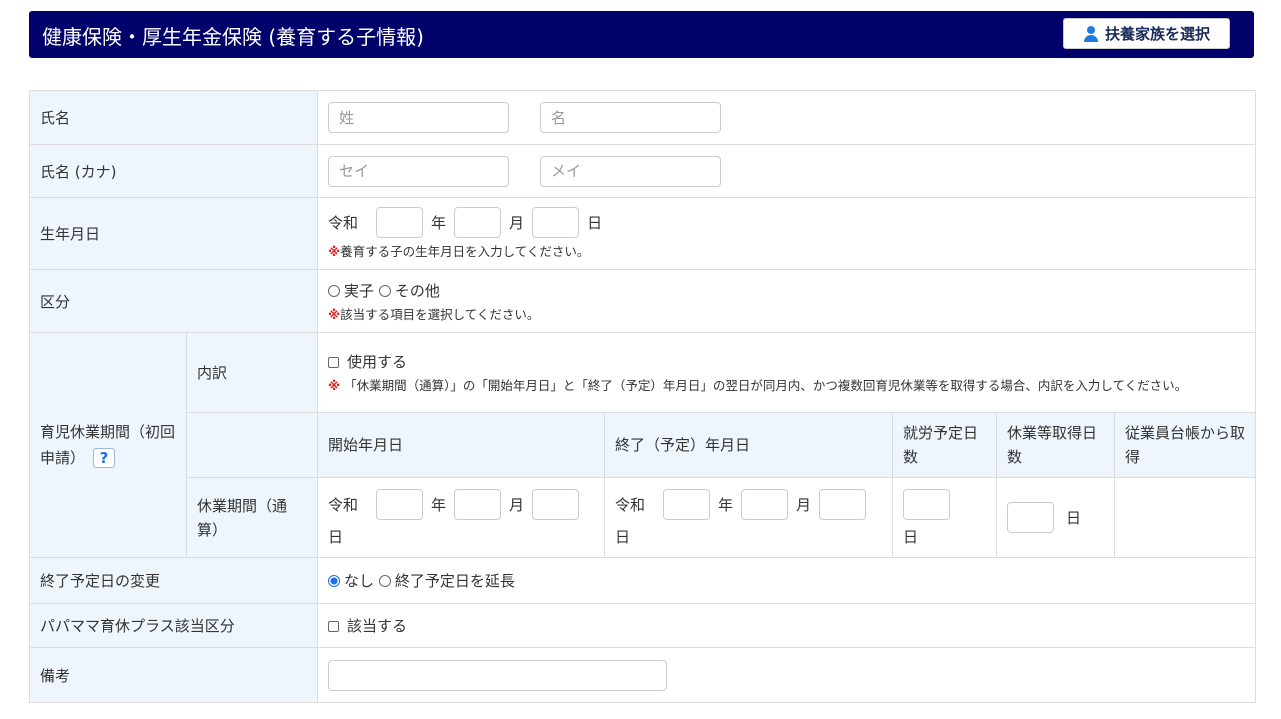  Describe the element at coordinates (631, 171) in the screenshot. I see `first-kana-input` at that location.